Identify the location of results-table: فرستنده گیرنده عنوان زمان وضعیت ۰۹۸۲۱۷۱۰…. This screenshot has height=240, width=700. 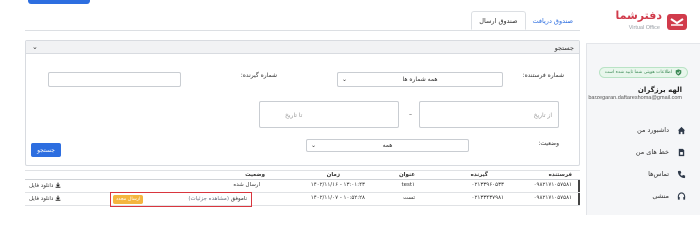
(302, 188).